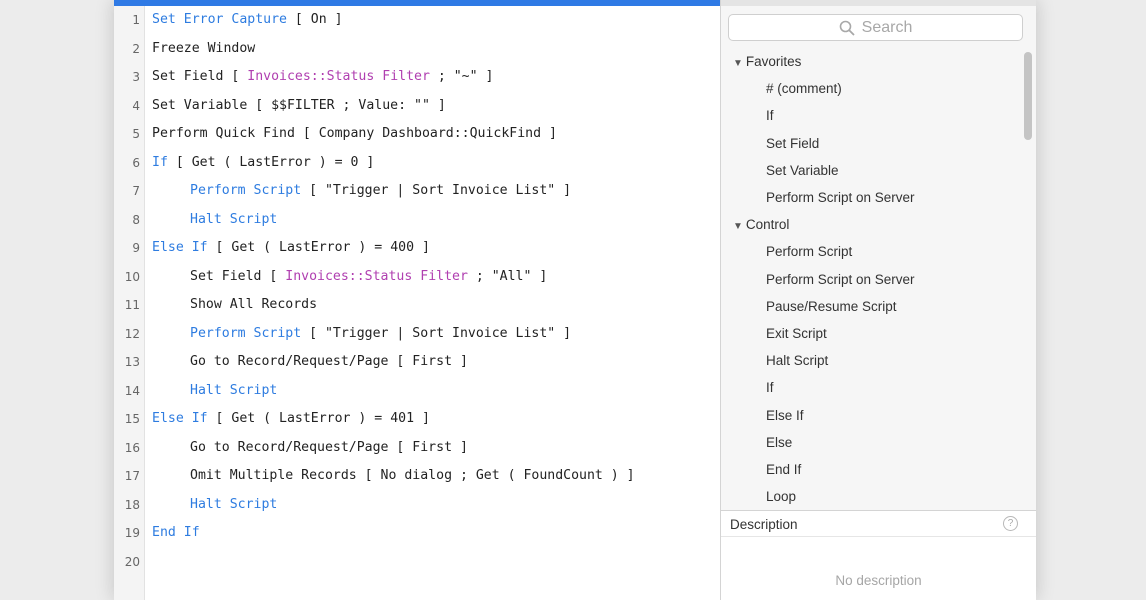 This screenshot has height=600, width=1146. What do you see at coordinates (132, 504) in the screenshot?
I see `line-number: 18` at bounding box center [132, 504].